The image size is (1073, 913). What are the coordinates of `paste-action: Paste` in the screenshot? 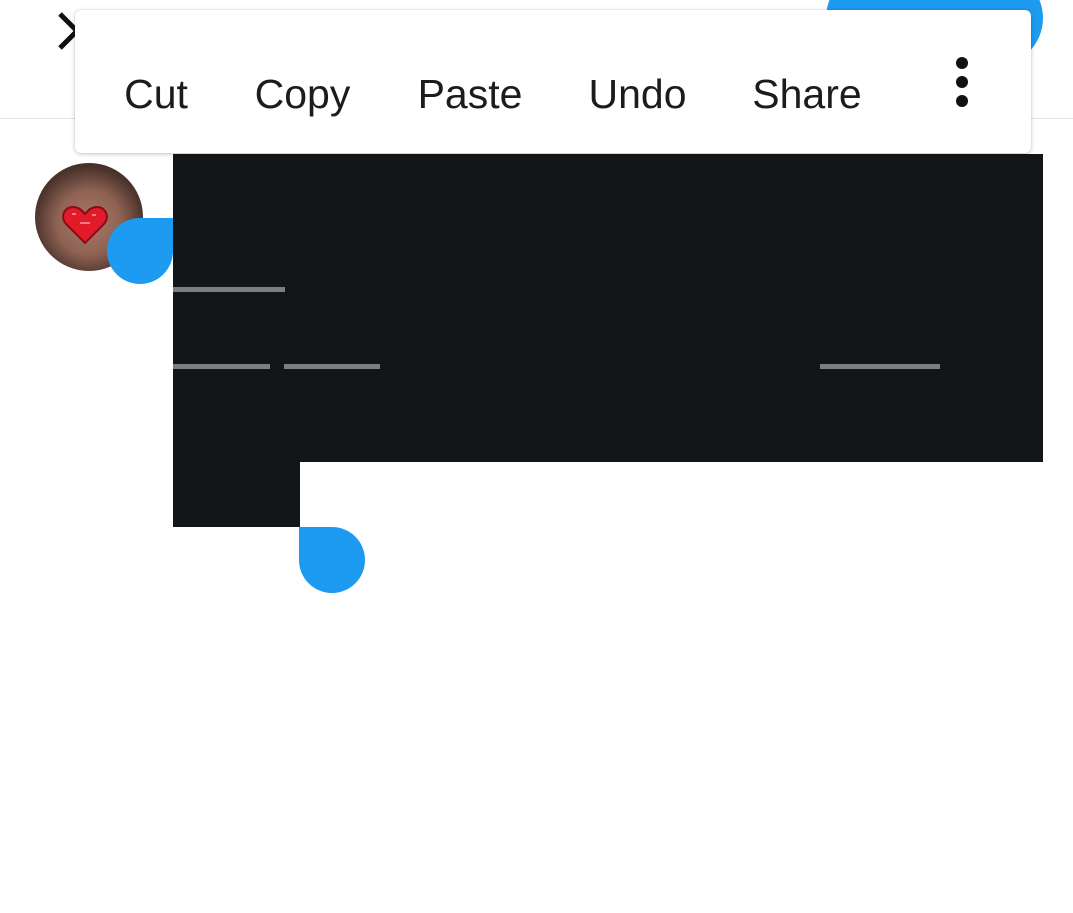 It's located at (470, 94).